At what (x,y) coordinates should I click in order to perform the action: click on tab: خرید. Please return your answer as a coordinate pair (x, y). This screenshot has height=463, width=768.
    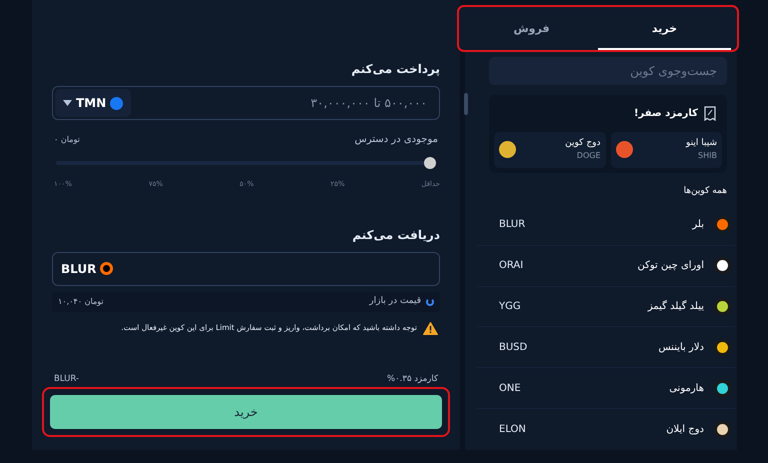
    Looking at the image, I should click on (664, 30).